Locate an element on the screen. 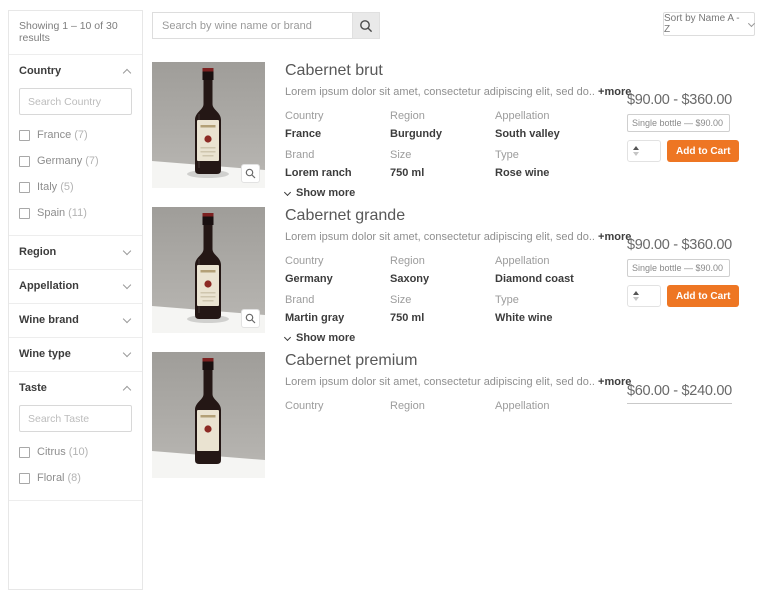 The image size is (760, 590). price-range: $60.00 - $240.00 is located at coordinates (679, 393).